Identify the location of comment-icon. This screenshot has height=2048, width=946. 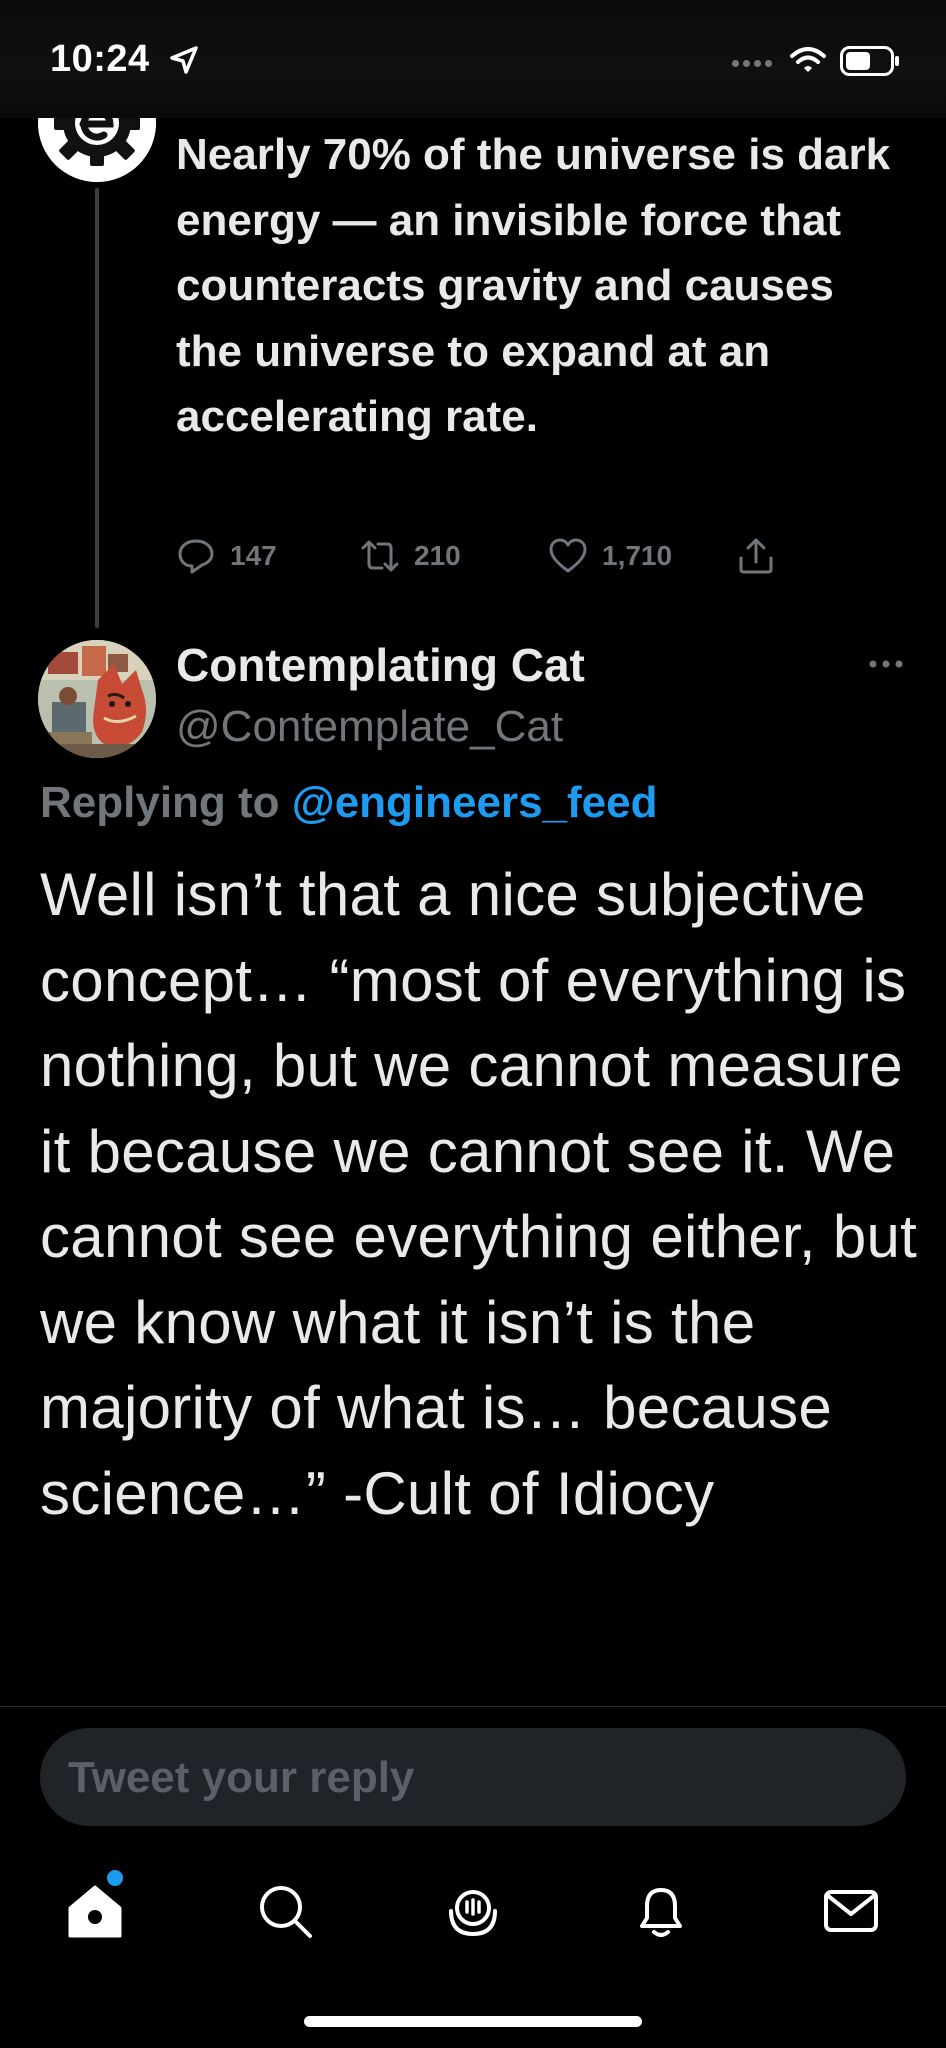
(196, 556).